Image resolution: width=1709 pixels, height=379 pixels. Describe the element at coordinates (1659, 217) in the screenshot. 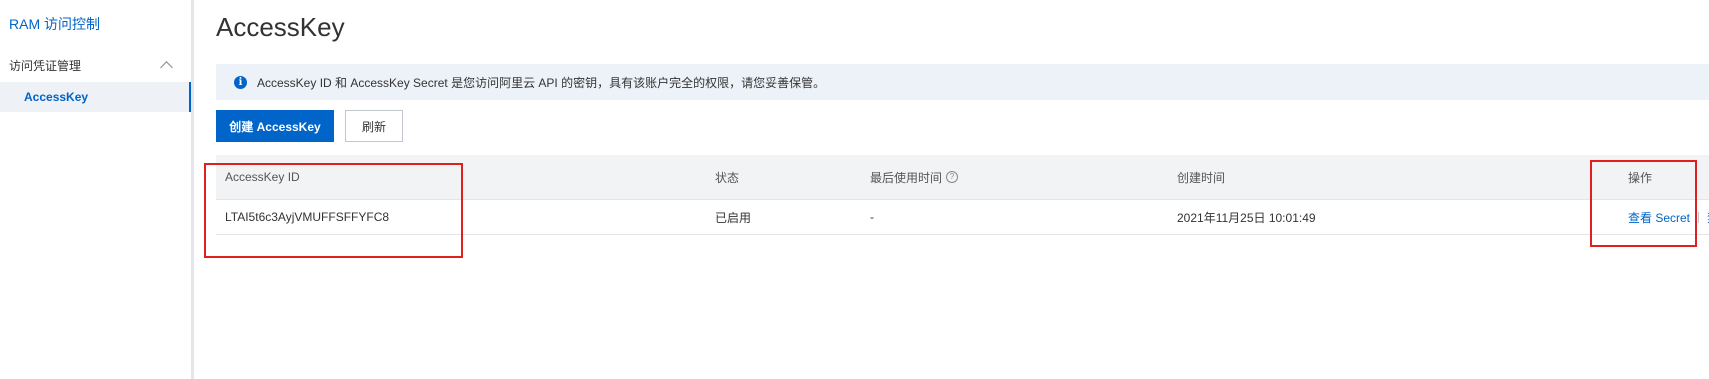

I see `view-secret-link: 查看 Secret` at that location.